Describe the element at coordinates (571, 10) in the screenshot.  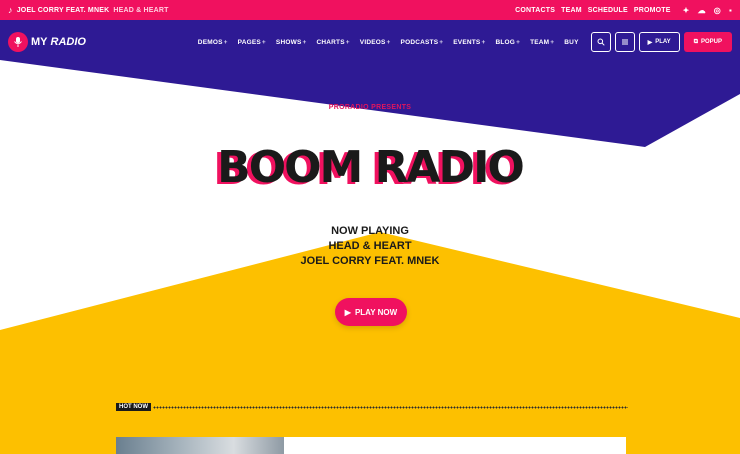
I see `link-team: TEAM` at that location.